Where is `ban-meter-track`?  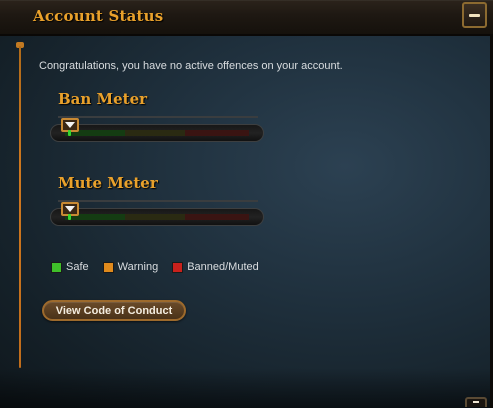 ban-meter-track is located at coordinates (157, 133).